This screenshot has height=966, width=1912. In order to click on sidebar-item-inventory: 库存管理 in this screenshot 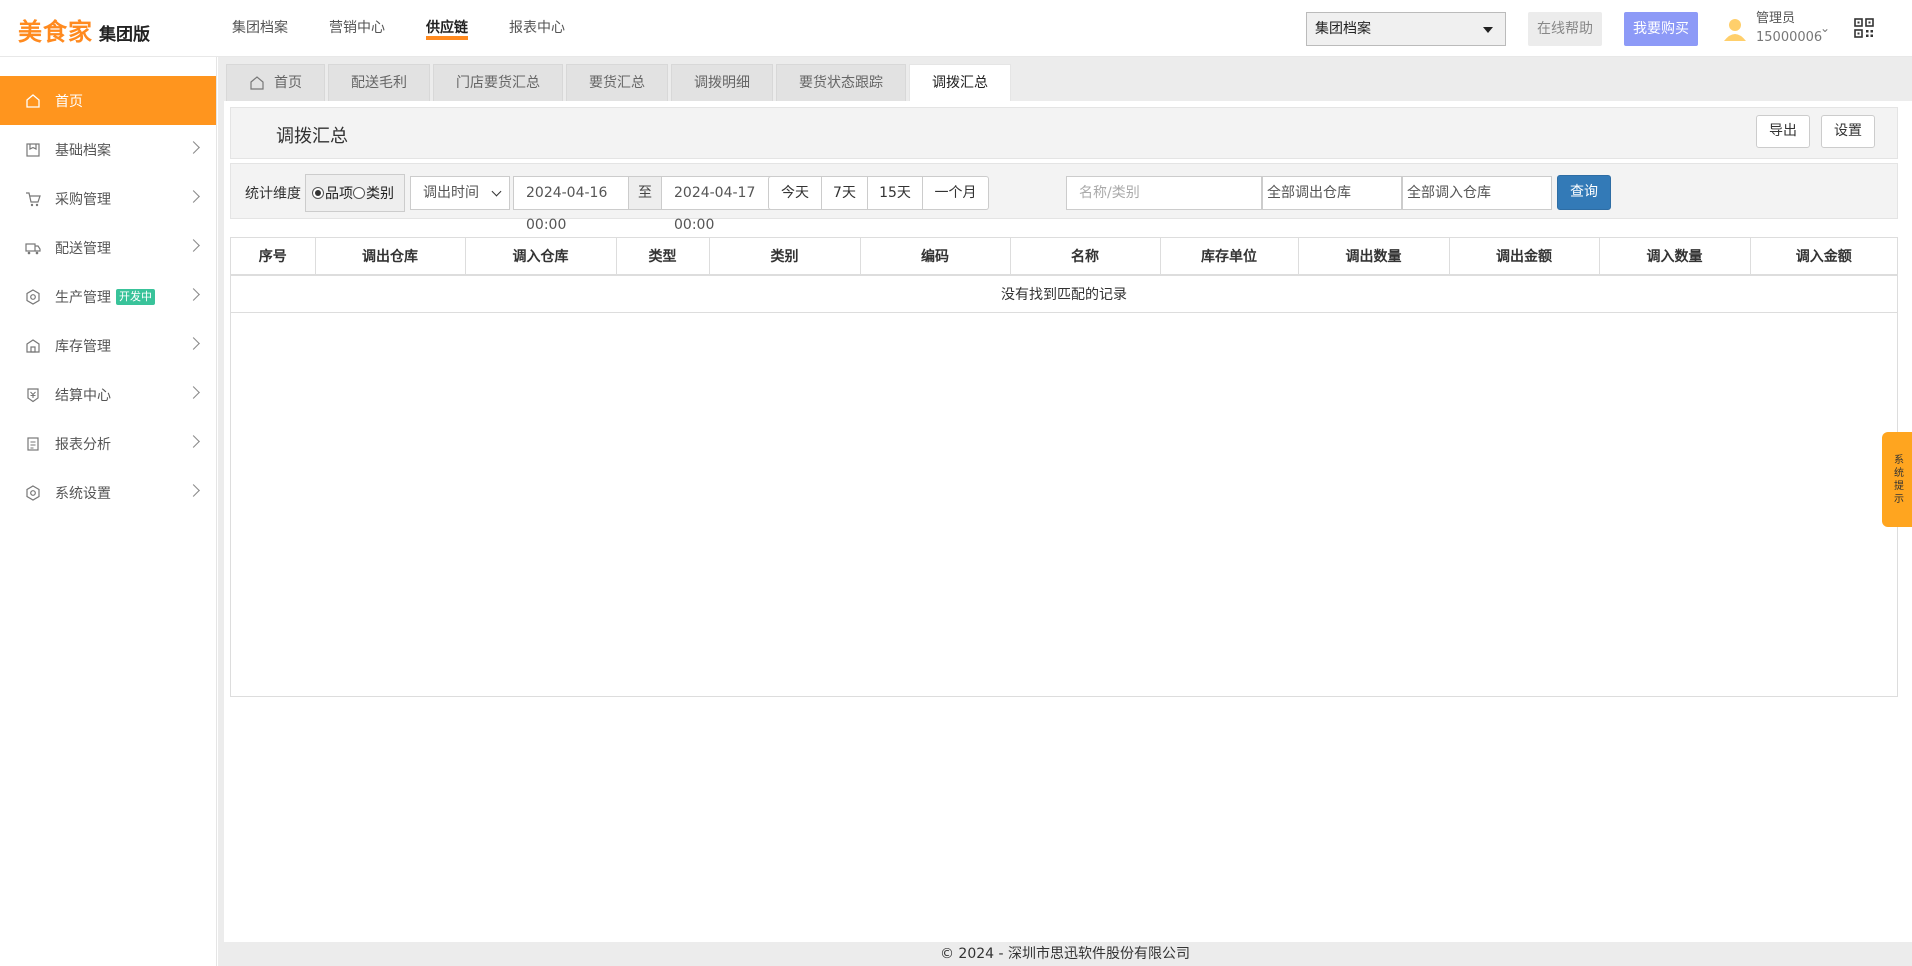, I will do `click(108, 345)`.